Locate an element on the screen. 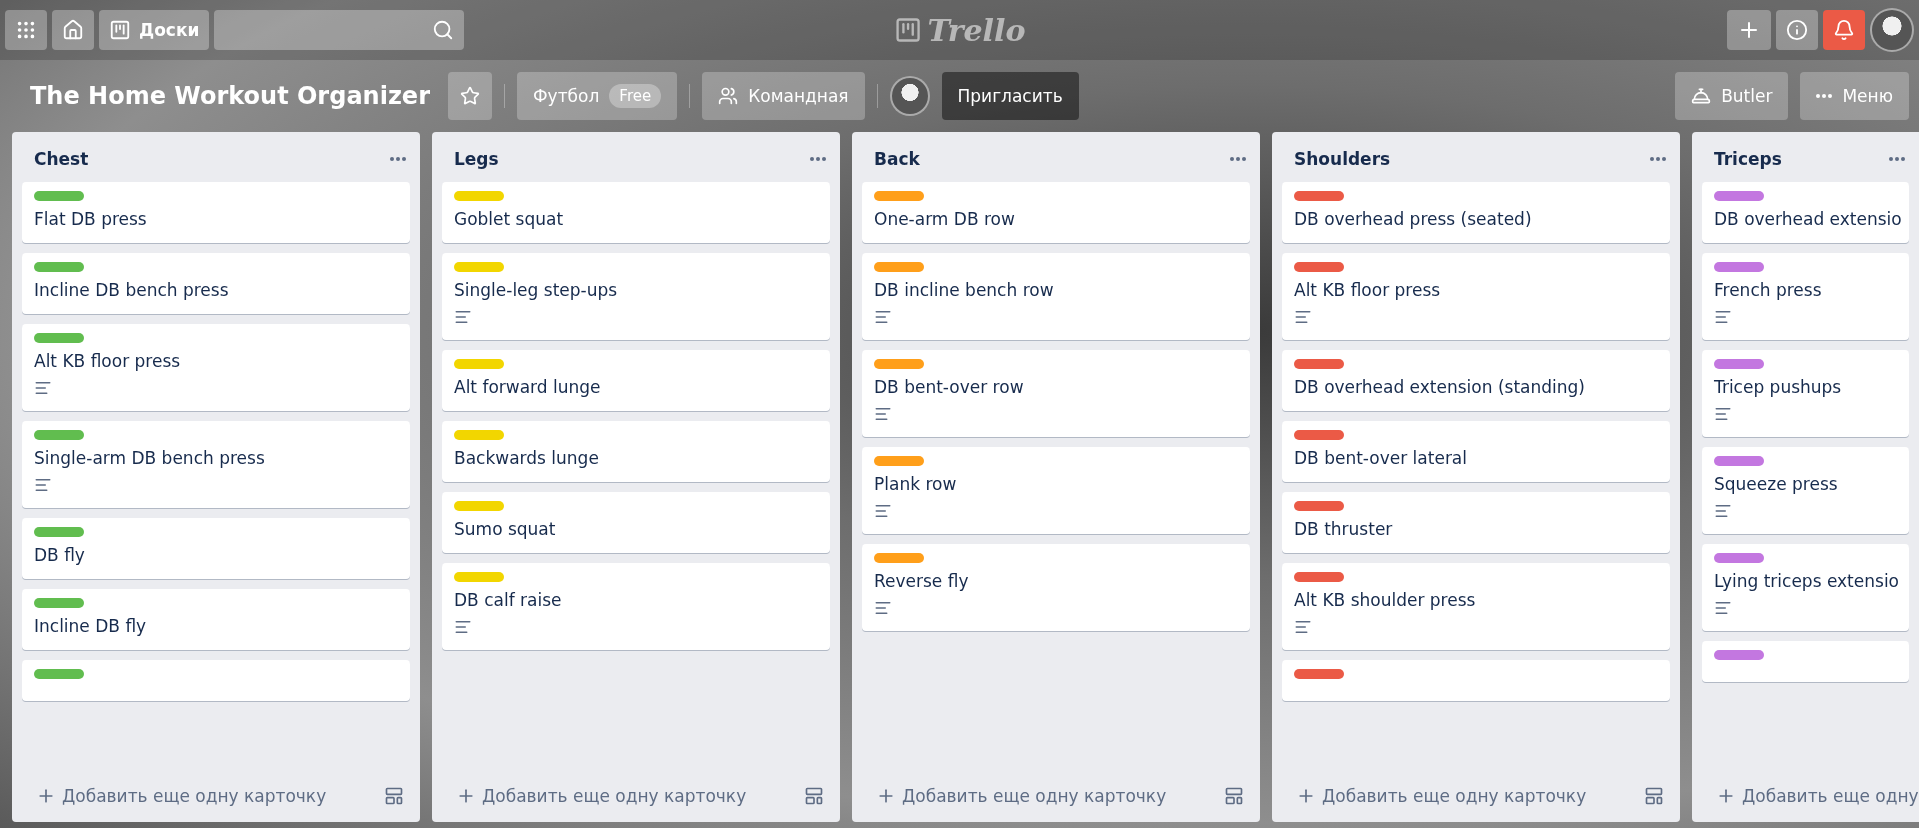 Image resolution: width=1919 pixels, height=828 pixels. card-title: Single-arm DB bench press is located at coordinates (150, 458).